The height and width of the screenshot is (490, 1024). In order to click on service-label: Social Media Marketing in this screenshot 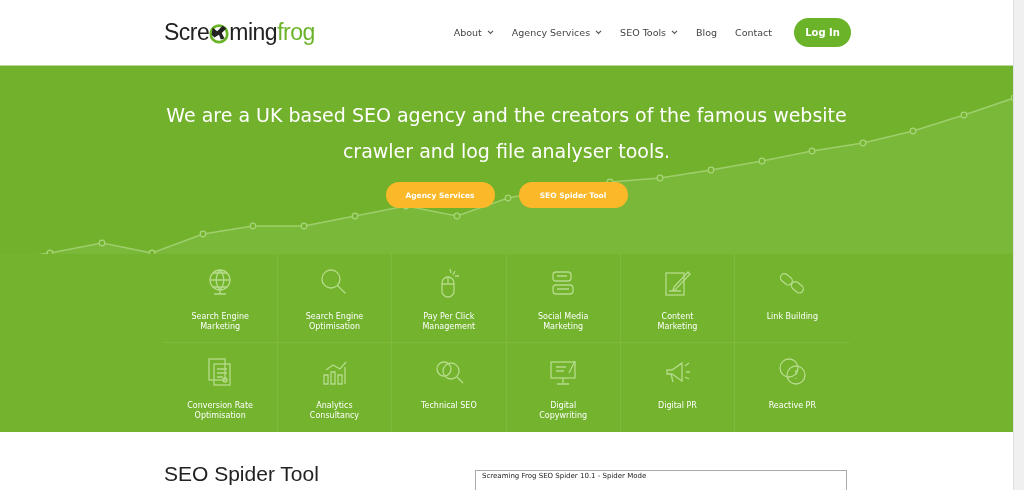, I will do `click(563, 322)`.